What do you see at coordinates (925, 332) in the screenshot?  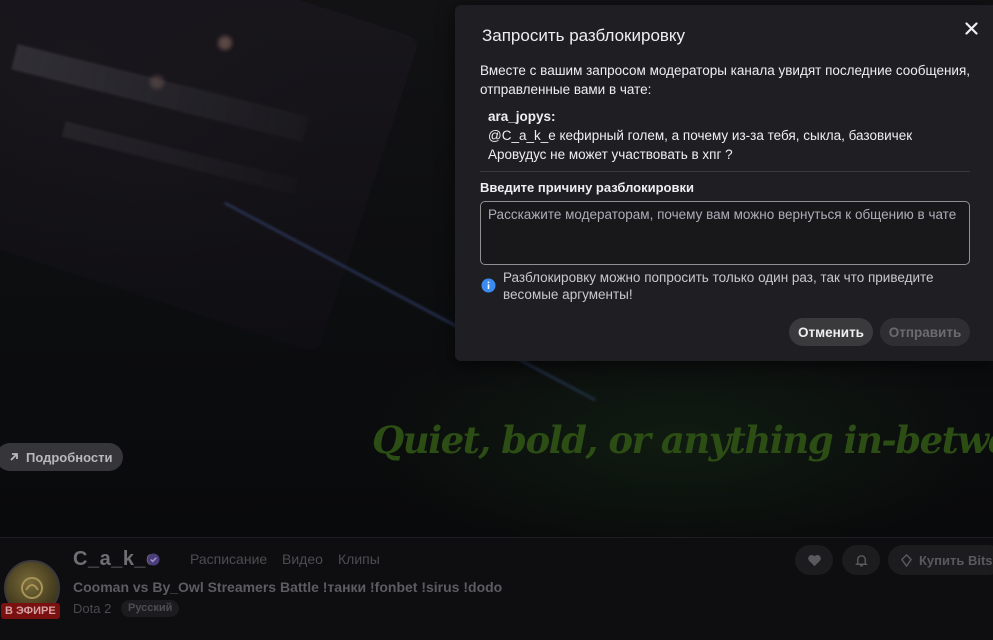 I see `send-button: Отправить` at bounding box center [925, 332].